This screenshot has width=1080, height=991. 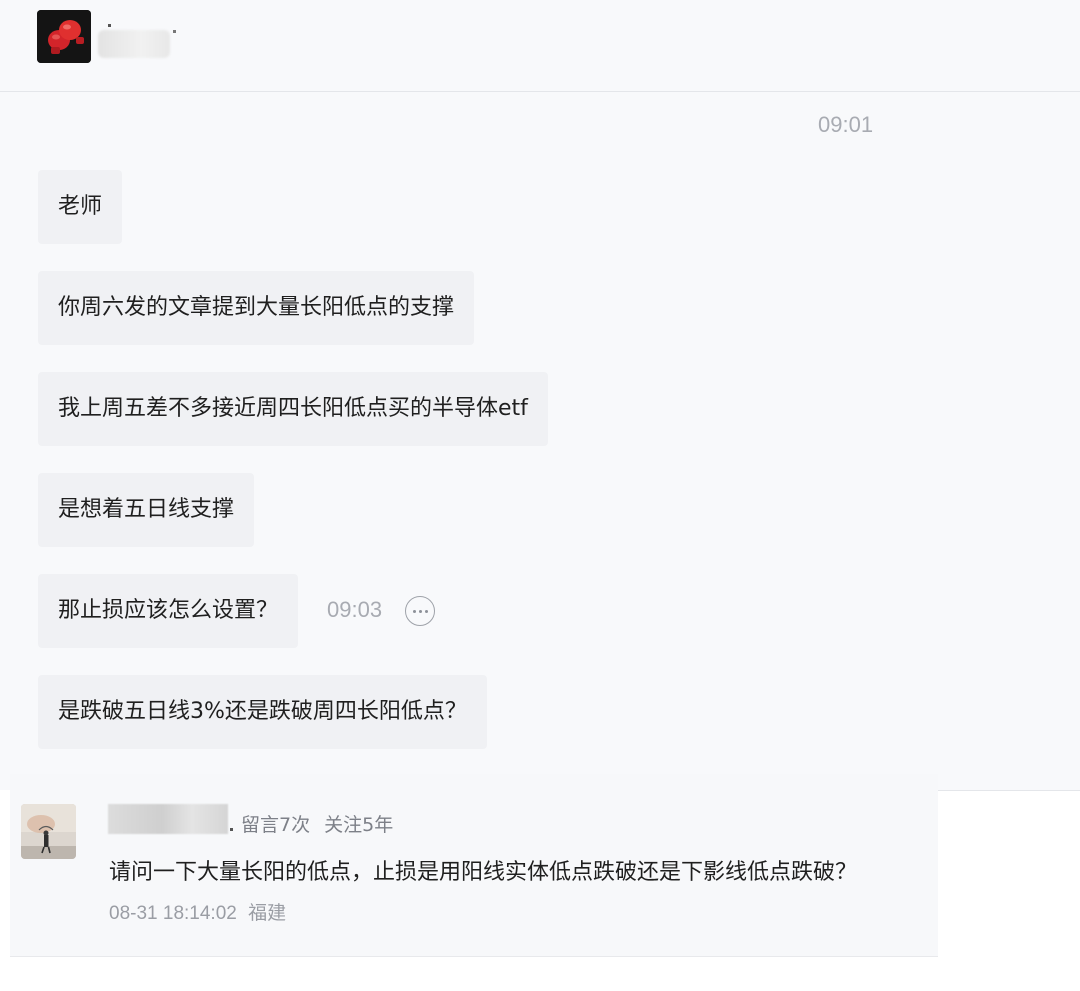 I want to click on person-silhouette-icon, so click(x=48, y=831).